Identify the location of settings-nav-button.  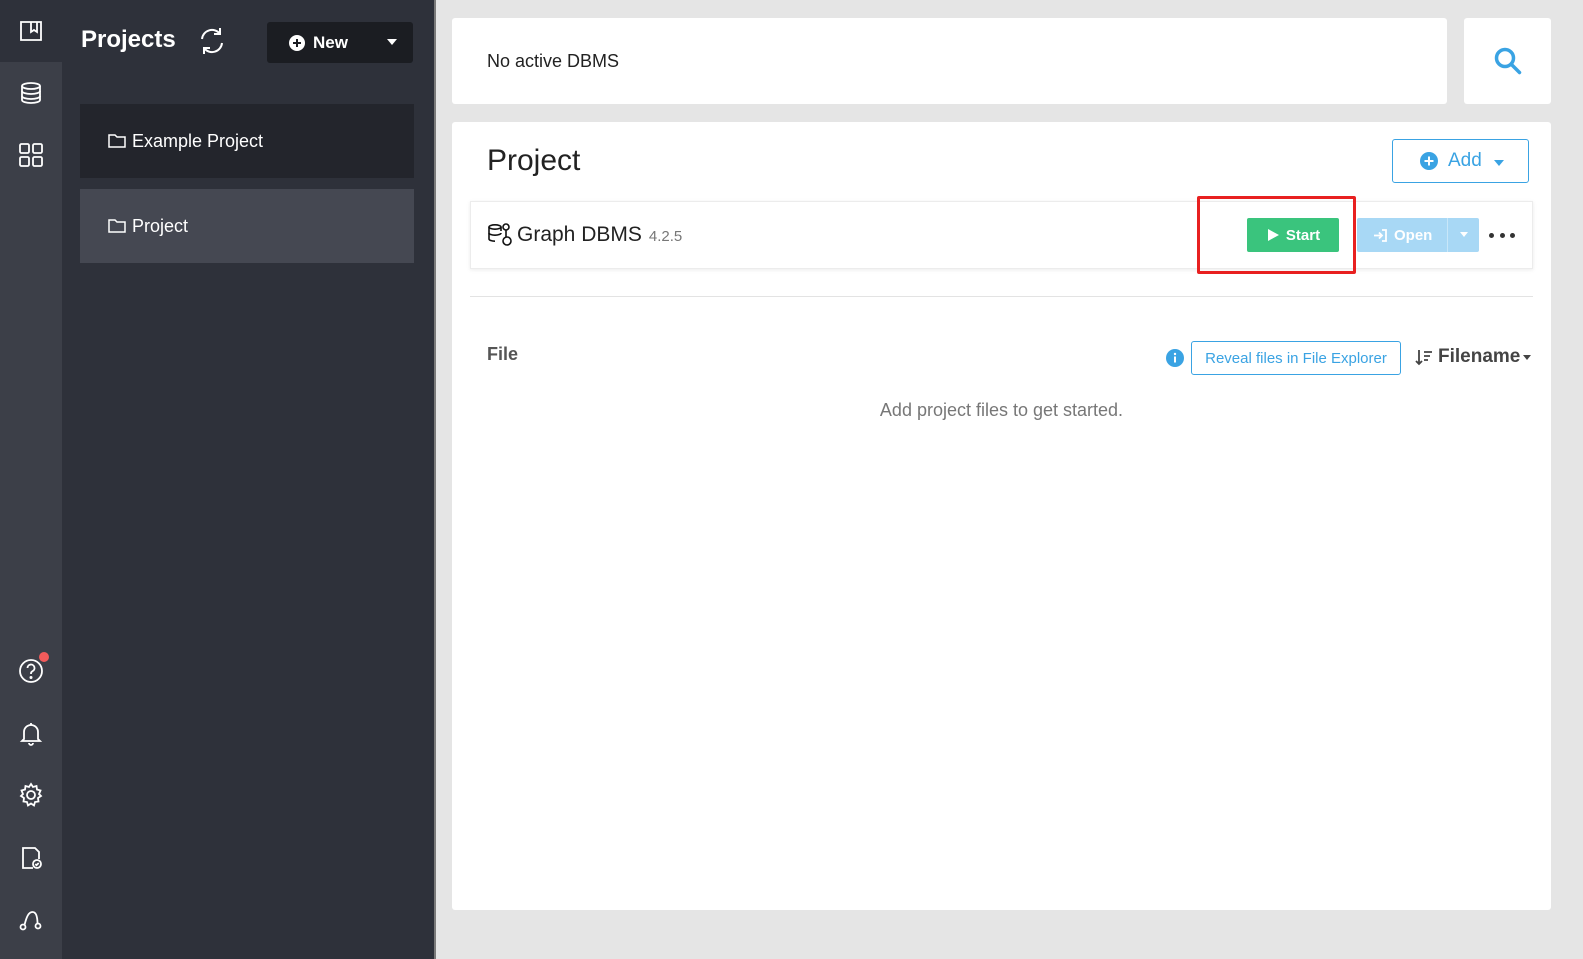
(31, 795).